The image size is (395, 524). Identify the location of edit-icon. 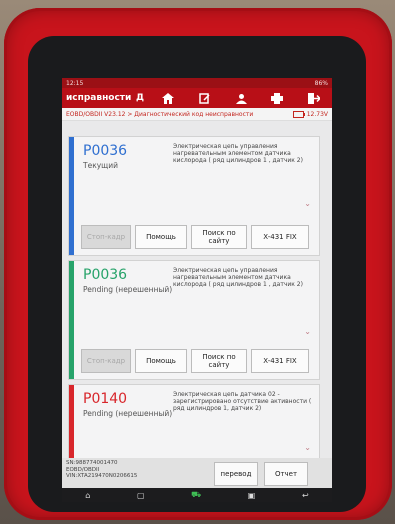
(204, 98).